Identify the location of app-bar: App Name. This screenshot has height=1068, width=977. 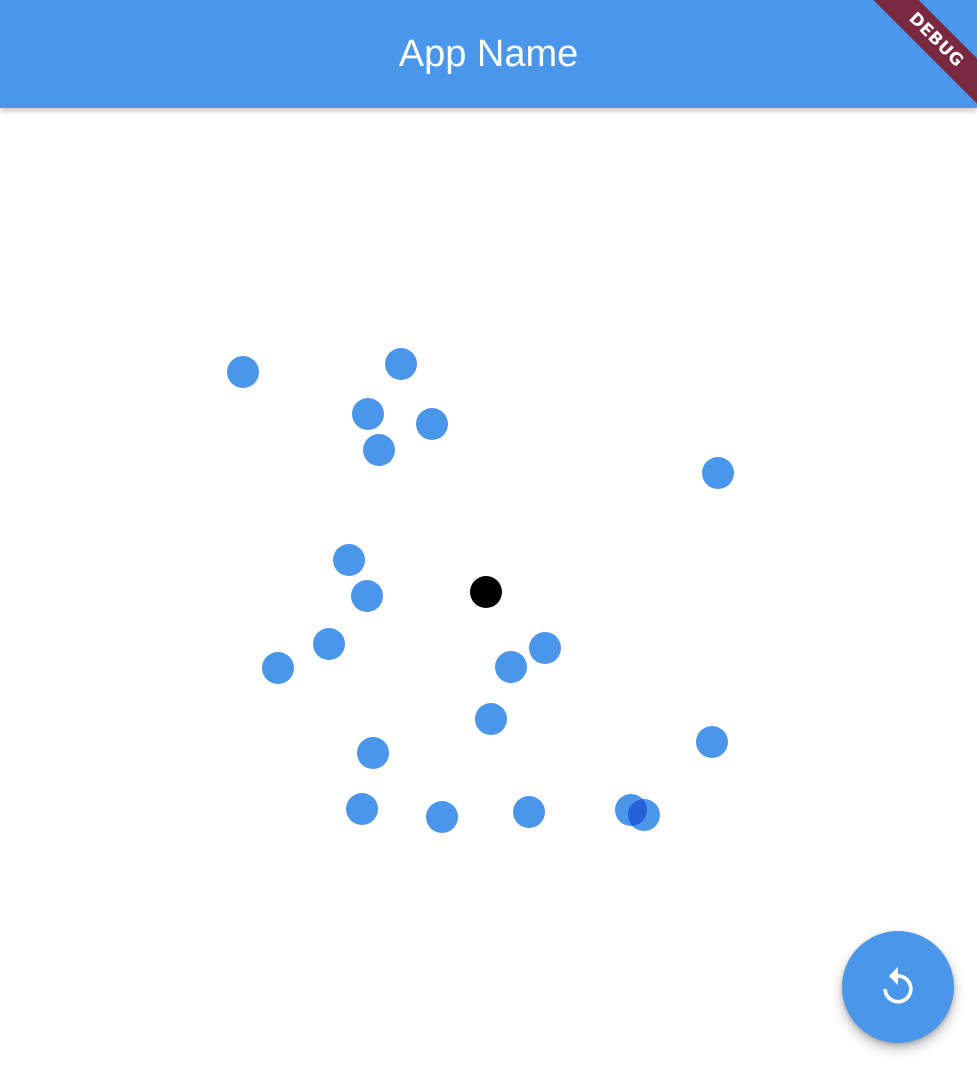
(488, 54).